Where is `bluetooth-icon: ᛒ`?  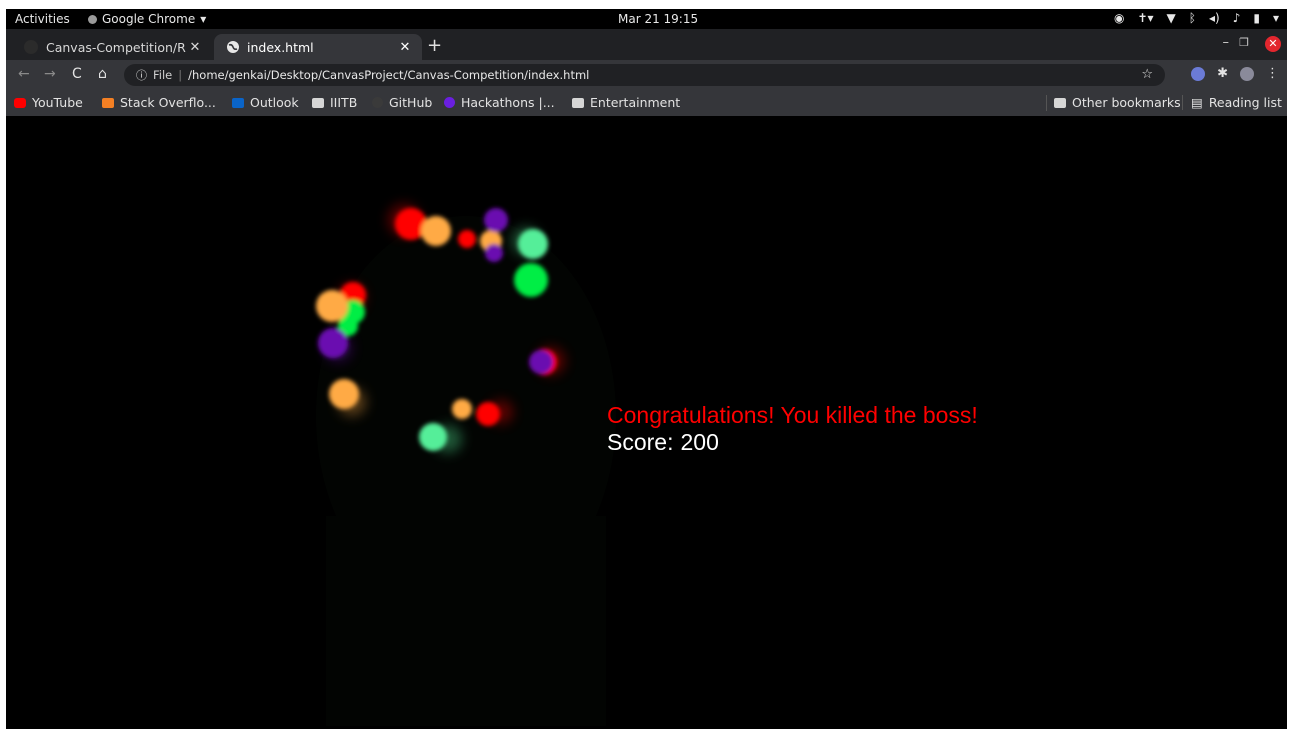
bluetooth-icon: ᛒ is located at coordinates (1192, 18).